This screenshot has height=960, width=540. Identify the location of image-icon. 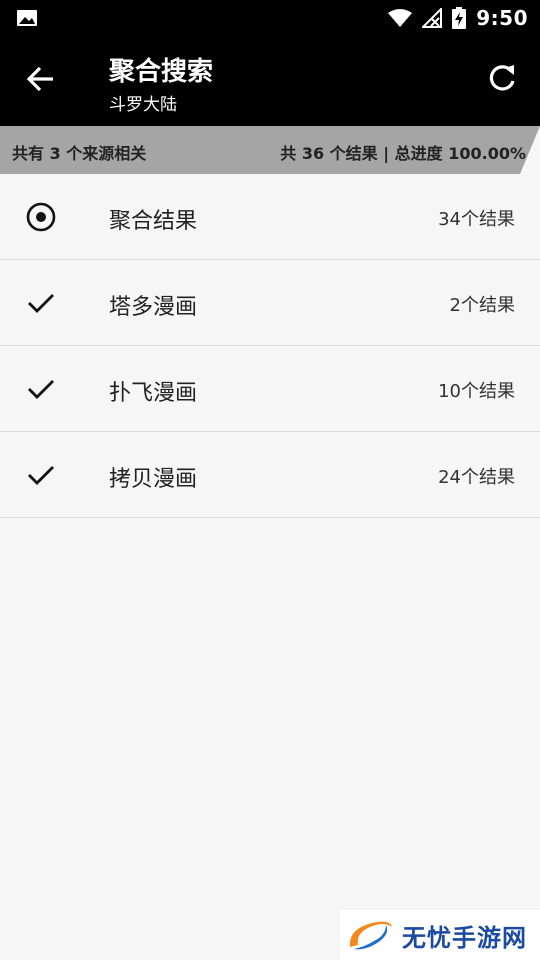
(27, 18).